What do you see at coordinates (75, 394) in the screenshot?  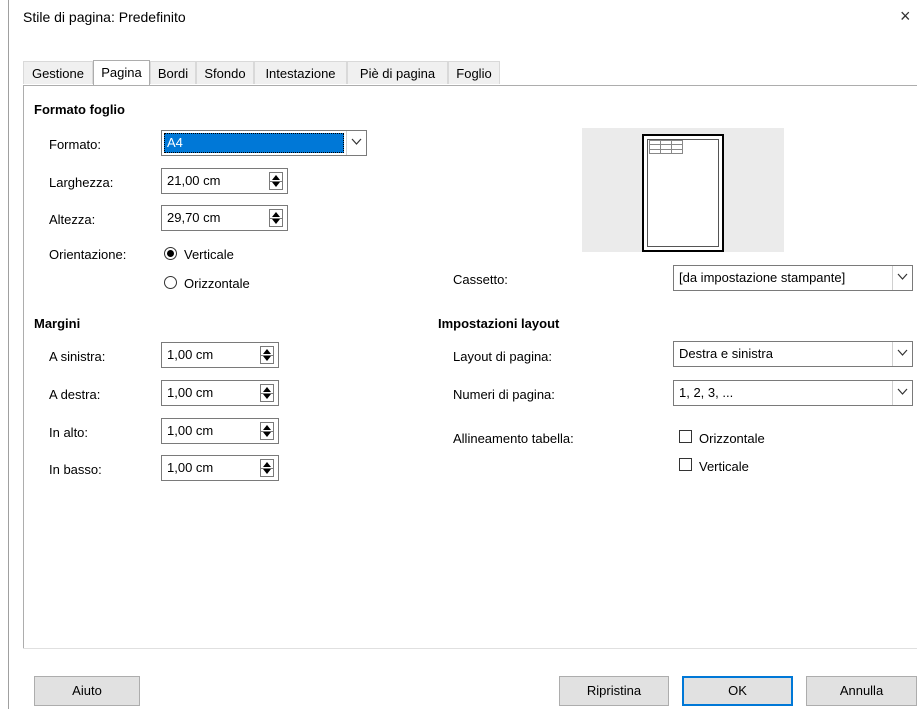 I see `margin-right-label: A destra:` at bounding box center [75, 394].